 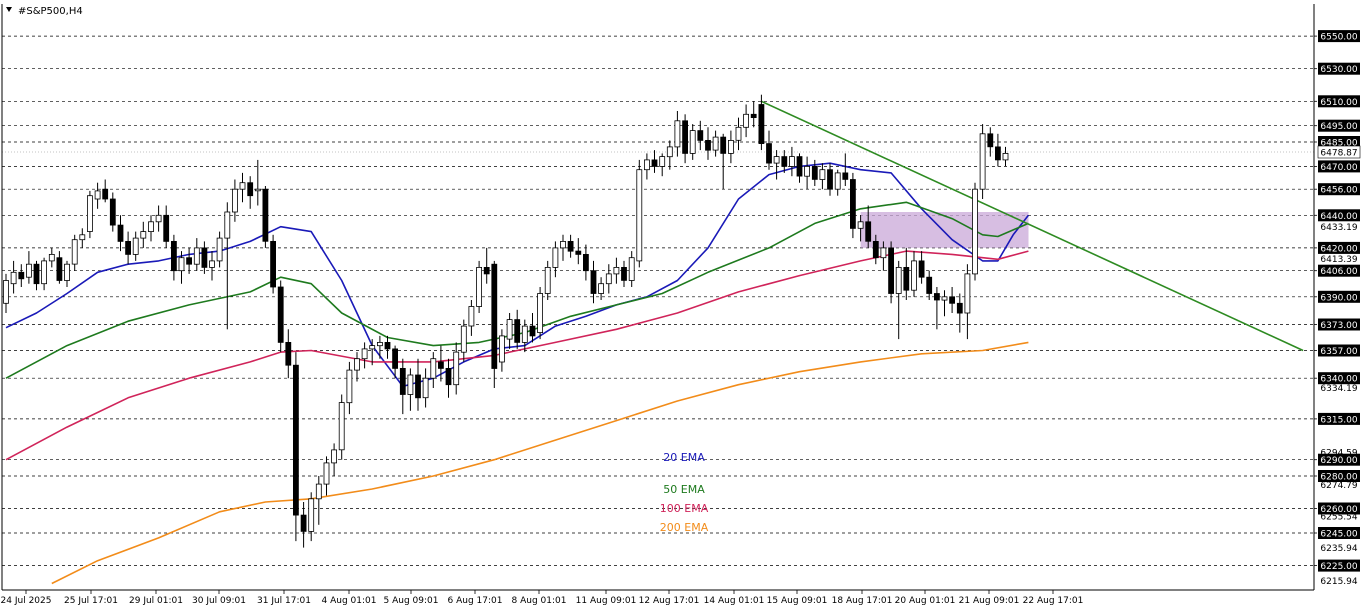 I want to click on price-badge-label: 6225.00, so click(x=1338, y=567).